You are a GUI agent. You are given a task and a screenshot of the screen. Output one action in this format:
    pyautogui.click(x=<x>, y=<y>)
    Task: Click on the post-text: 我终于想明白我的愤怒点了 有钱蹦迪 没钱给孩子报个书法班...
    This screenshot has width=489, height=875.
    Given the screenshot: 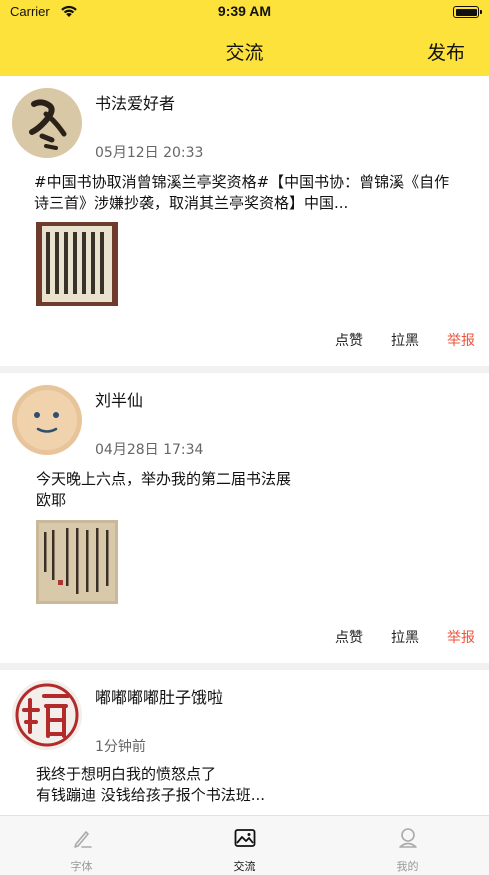 What is the action you would take?
    pyautogui.click(x=246, y=785)
    